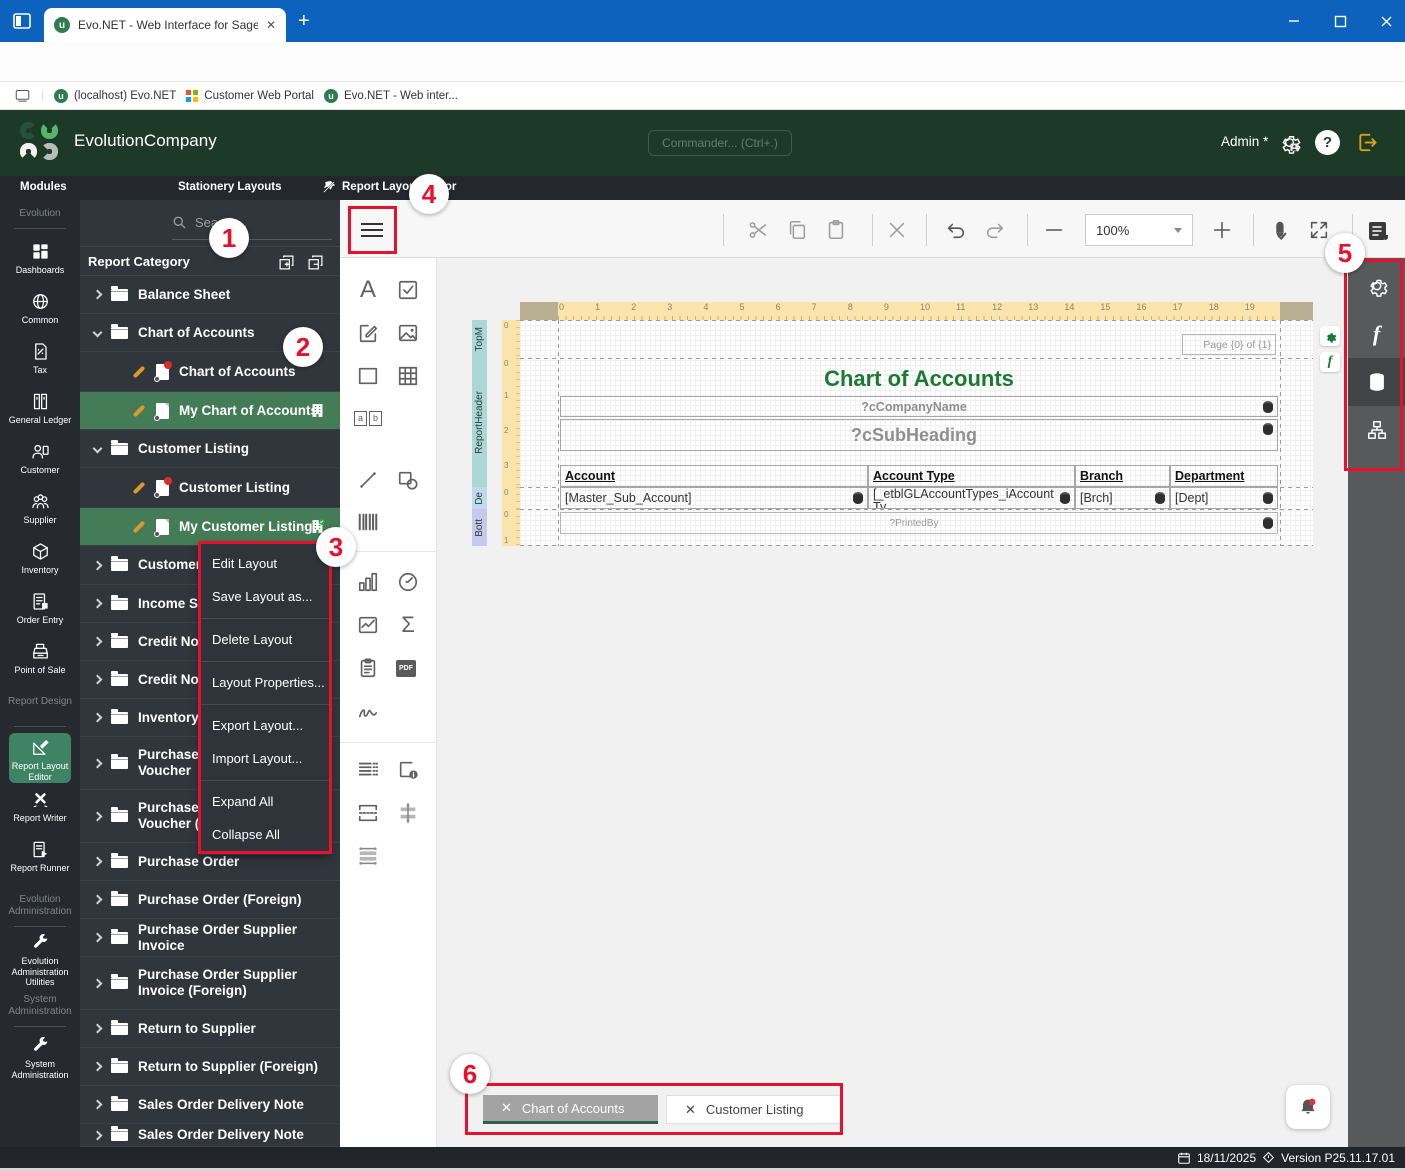 This screenshot has width=1405, height=1171. I want to click on label-tool: A, so click(368, 289).